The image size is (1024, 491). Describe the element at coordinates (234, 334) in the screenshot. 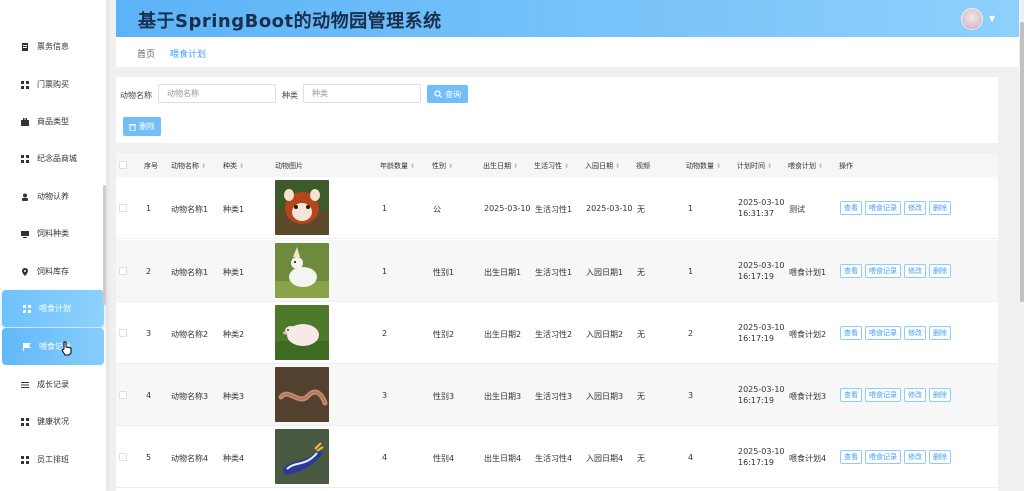

I see `cell-type: 种类2` at that location.